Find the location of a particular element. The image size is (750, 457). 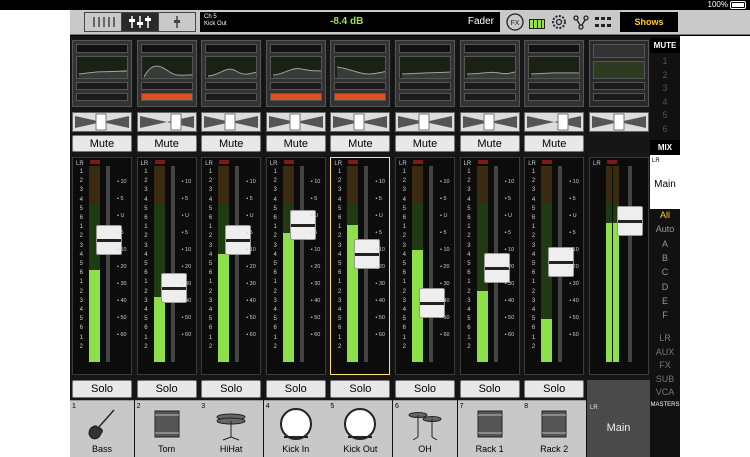

channel-name-box: 6 OH is located at coordinates (425, 428).